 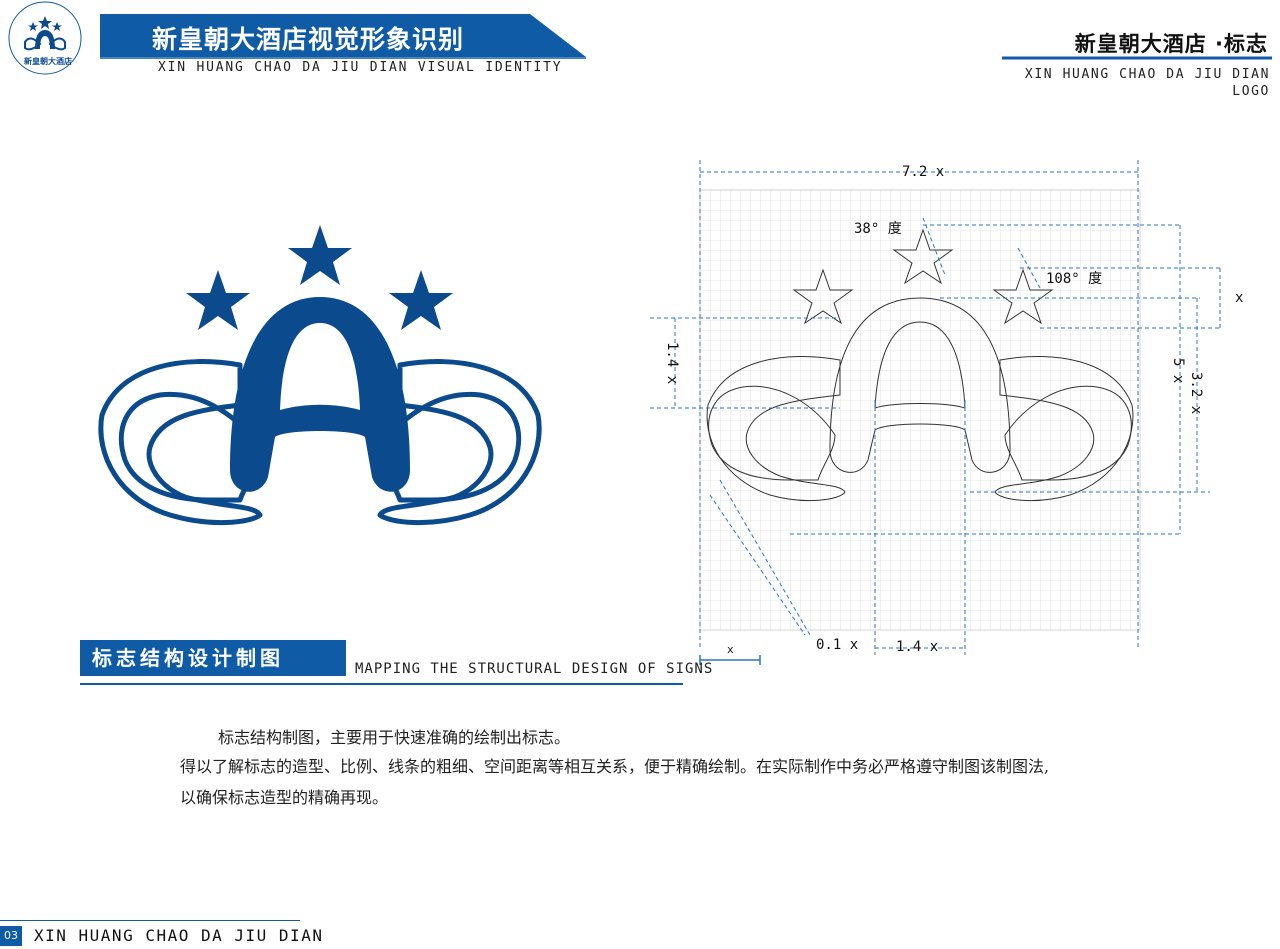 I want to click on hotel-logo, so click(x=320, y=375).